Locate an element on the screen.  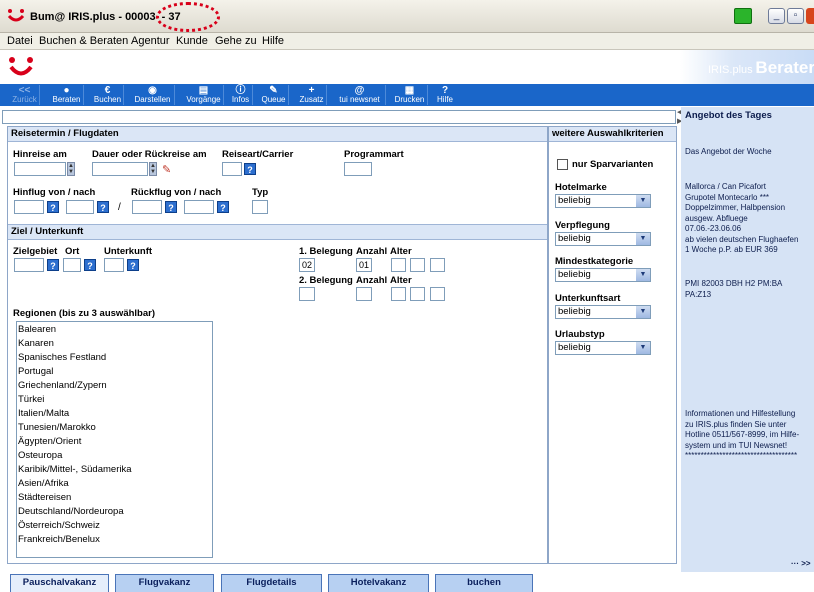
typ-field is located at coordinates (260, 207).